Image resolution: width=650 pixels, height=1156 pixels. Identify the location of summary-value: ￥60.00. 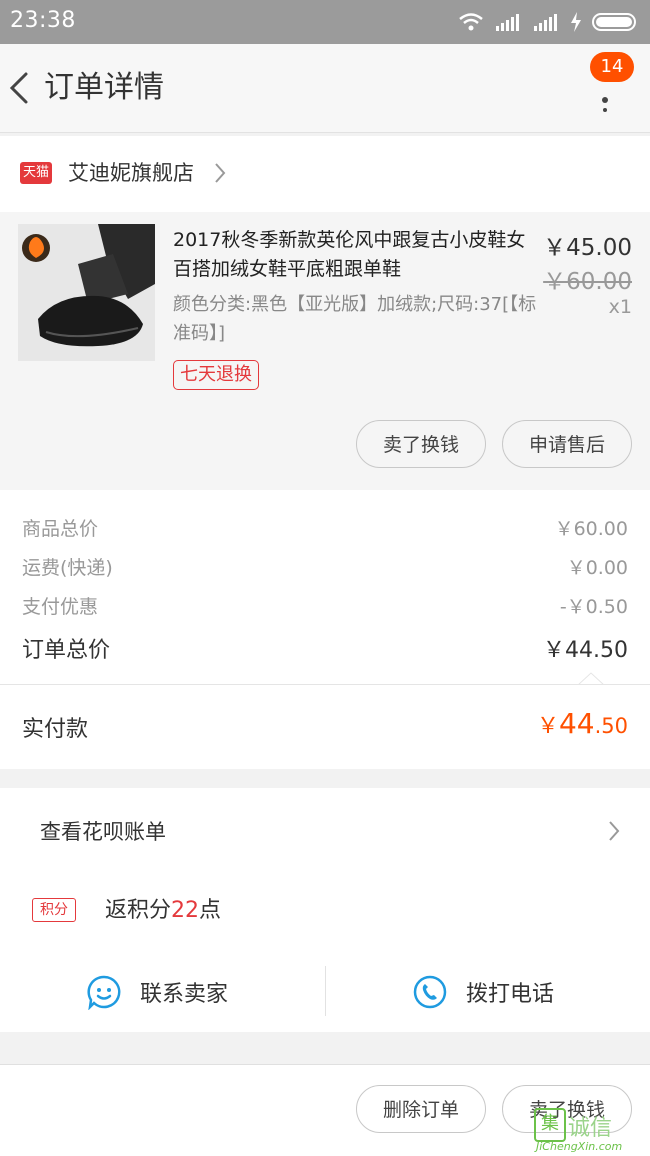
(591, 529).